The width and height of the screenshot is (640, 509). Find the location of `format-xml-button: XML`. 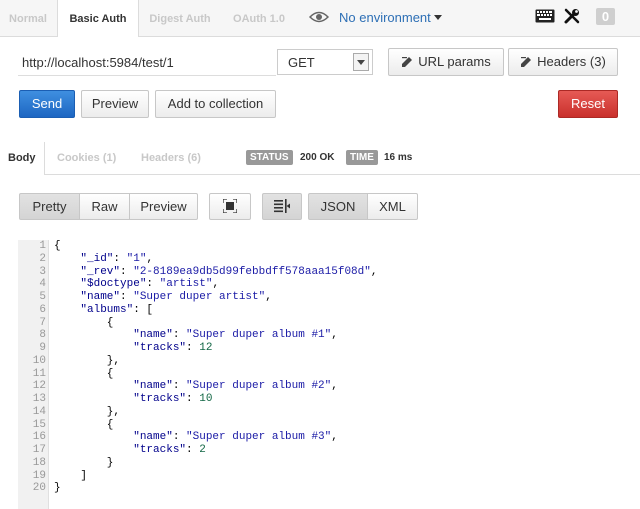

format-xml-button: XML is located at coordinates (392, 206).